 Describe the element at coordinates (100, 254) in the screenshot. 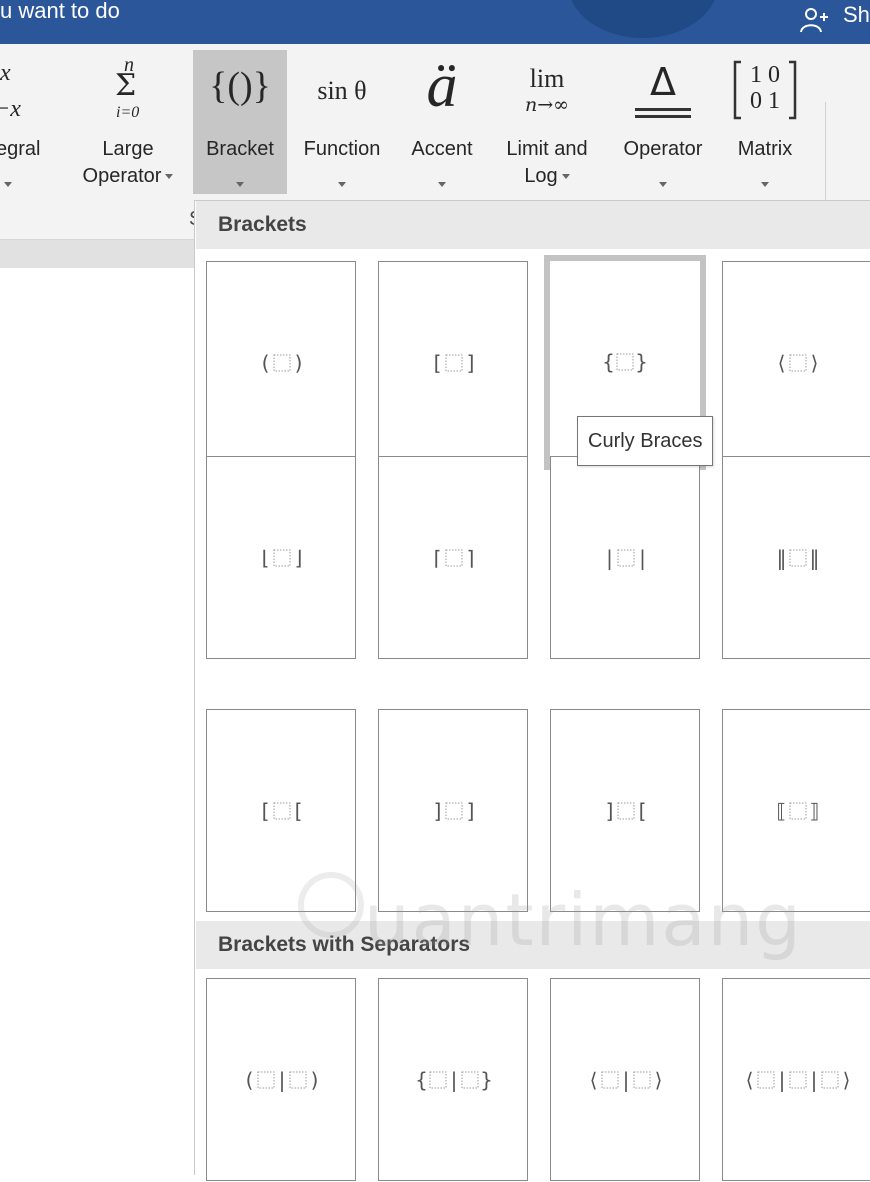

I see `document-ruler-strip` at that location.